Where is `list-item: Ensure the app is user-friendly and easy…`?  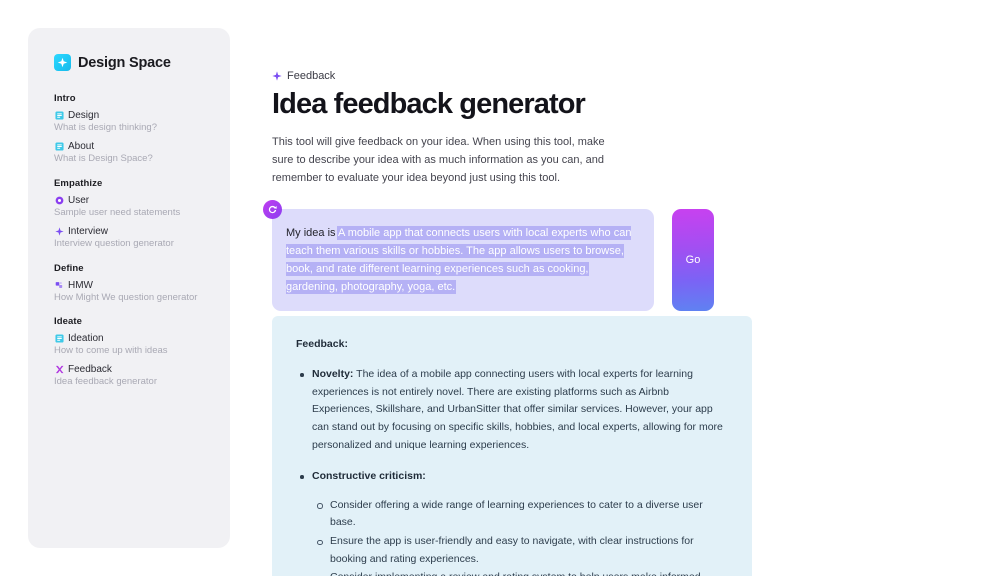
list-item: Ensure the app is user-friendly and easy… is located at coordinates (520, 550).